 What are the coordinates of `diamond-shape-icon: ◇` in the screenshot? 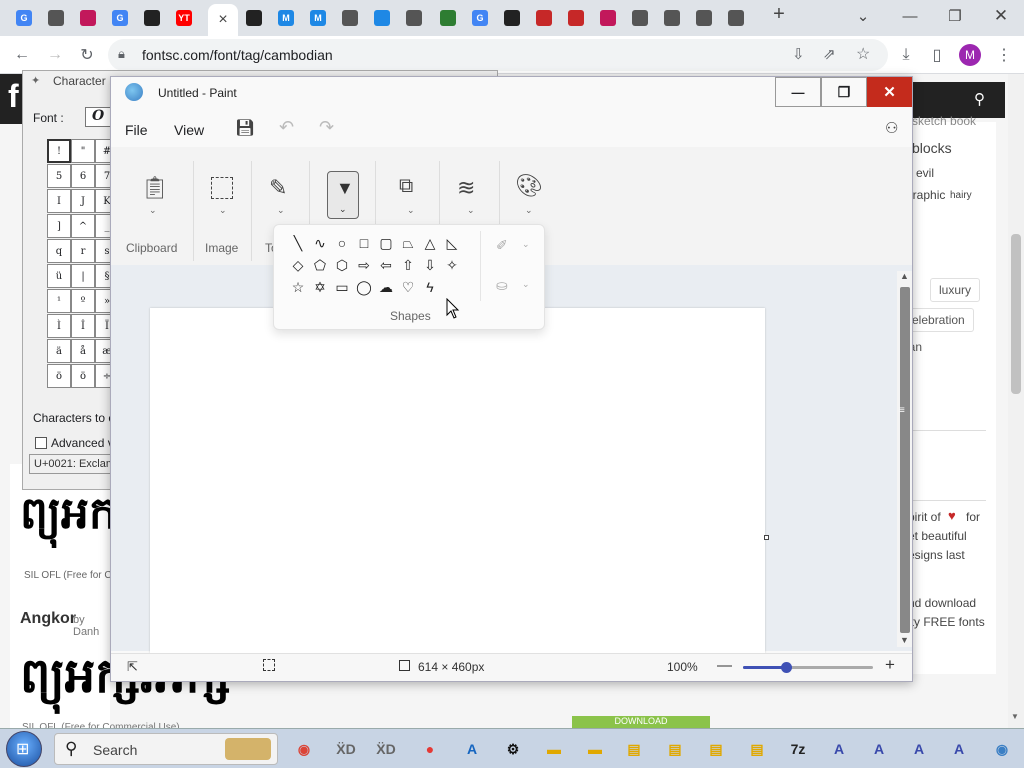 It's located at (298, 265).